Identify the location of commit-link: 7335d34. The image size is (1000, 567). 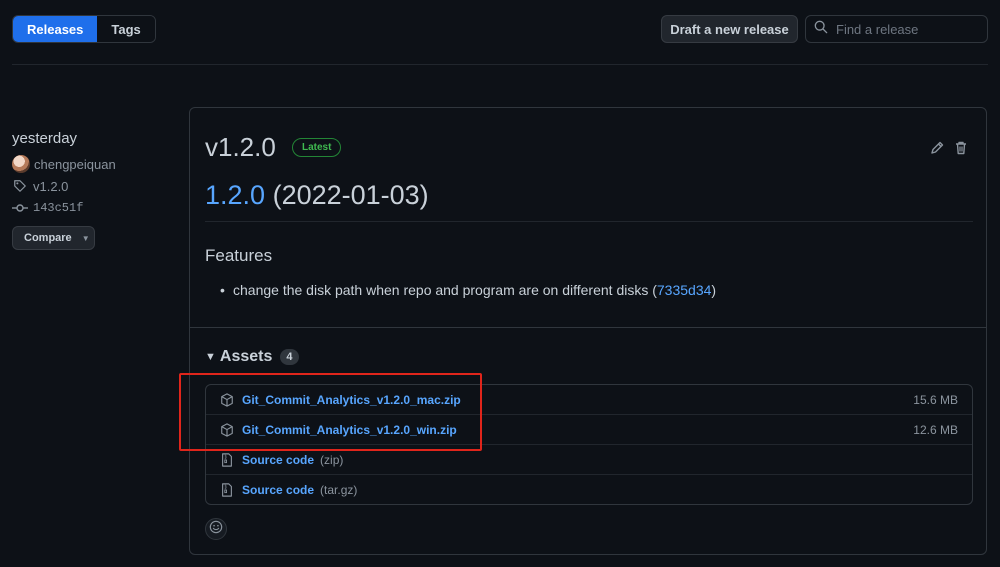
(684, 290).